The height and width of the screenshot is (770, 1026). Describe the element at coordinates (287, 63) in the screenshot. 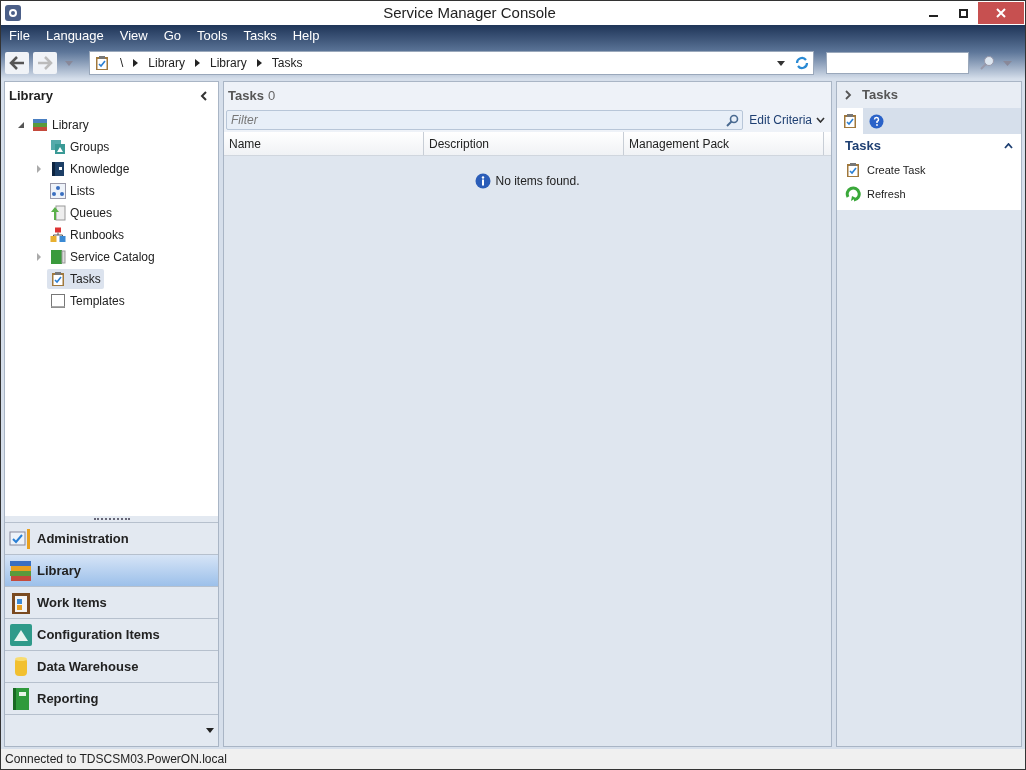

I see `breadcrumb-item: Tasks` at that location.